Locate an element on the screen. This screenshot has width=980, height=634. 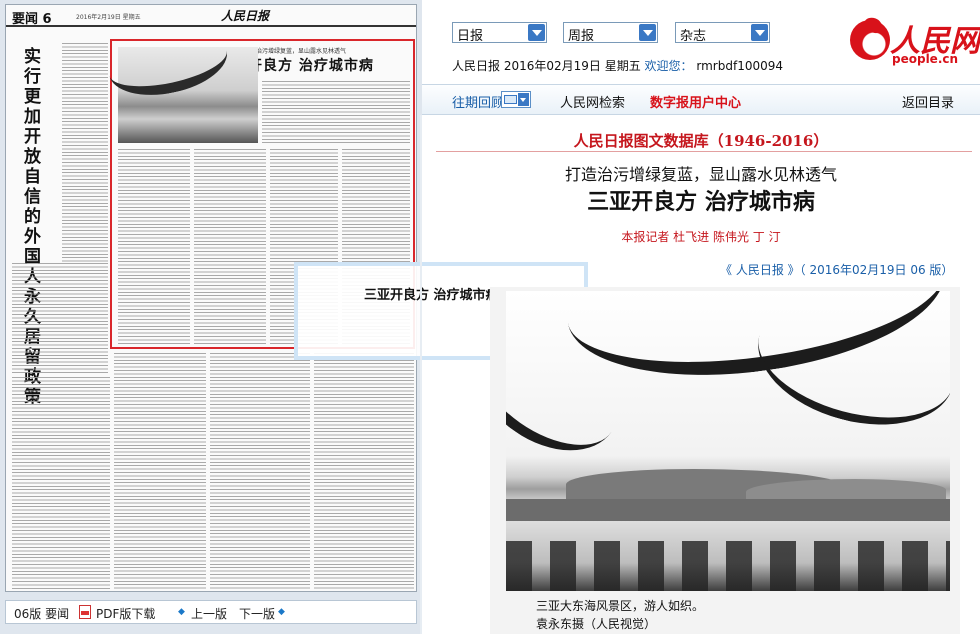
magazine-select-value: 杂志 is located at coordinates (693, 36).